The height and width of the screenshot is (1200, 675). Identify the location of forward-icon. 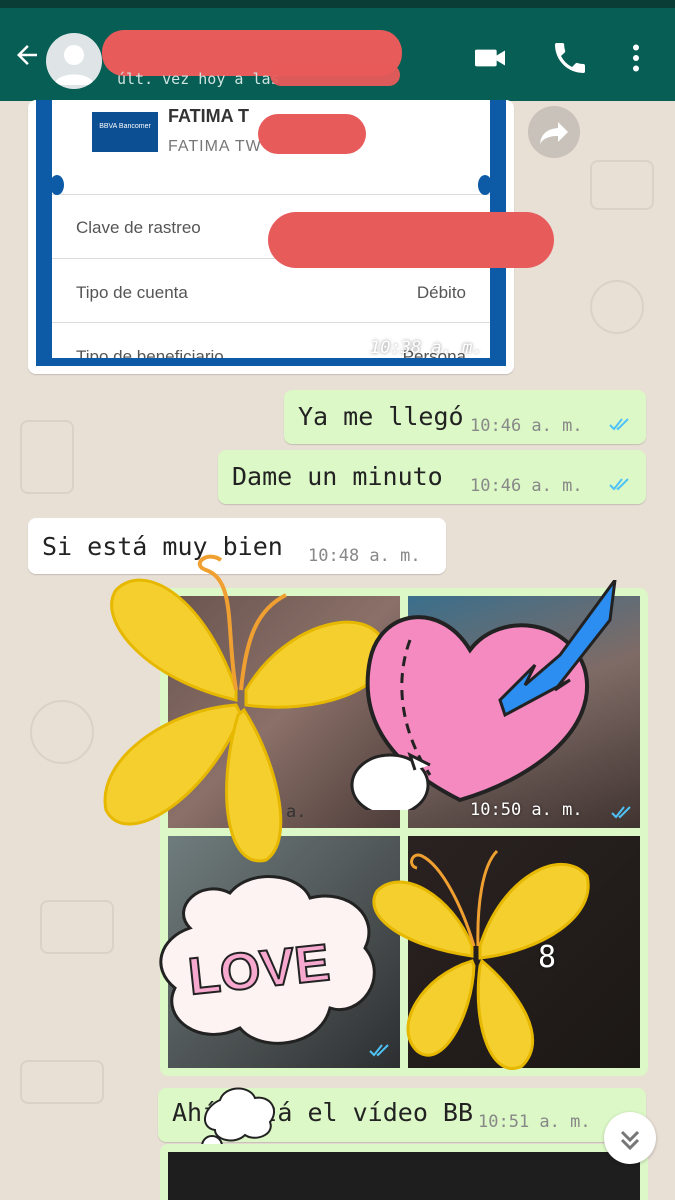
(554, 132).